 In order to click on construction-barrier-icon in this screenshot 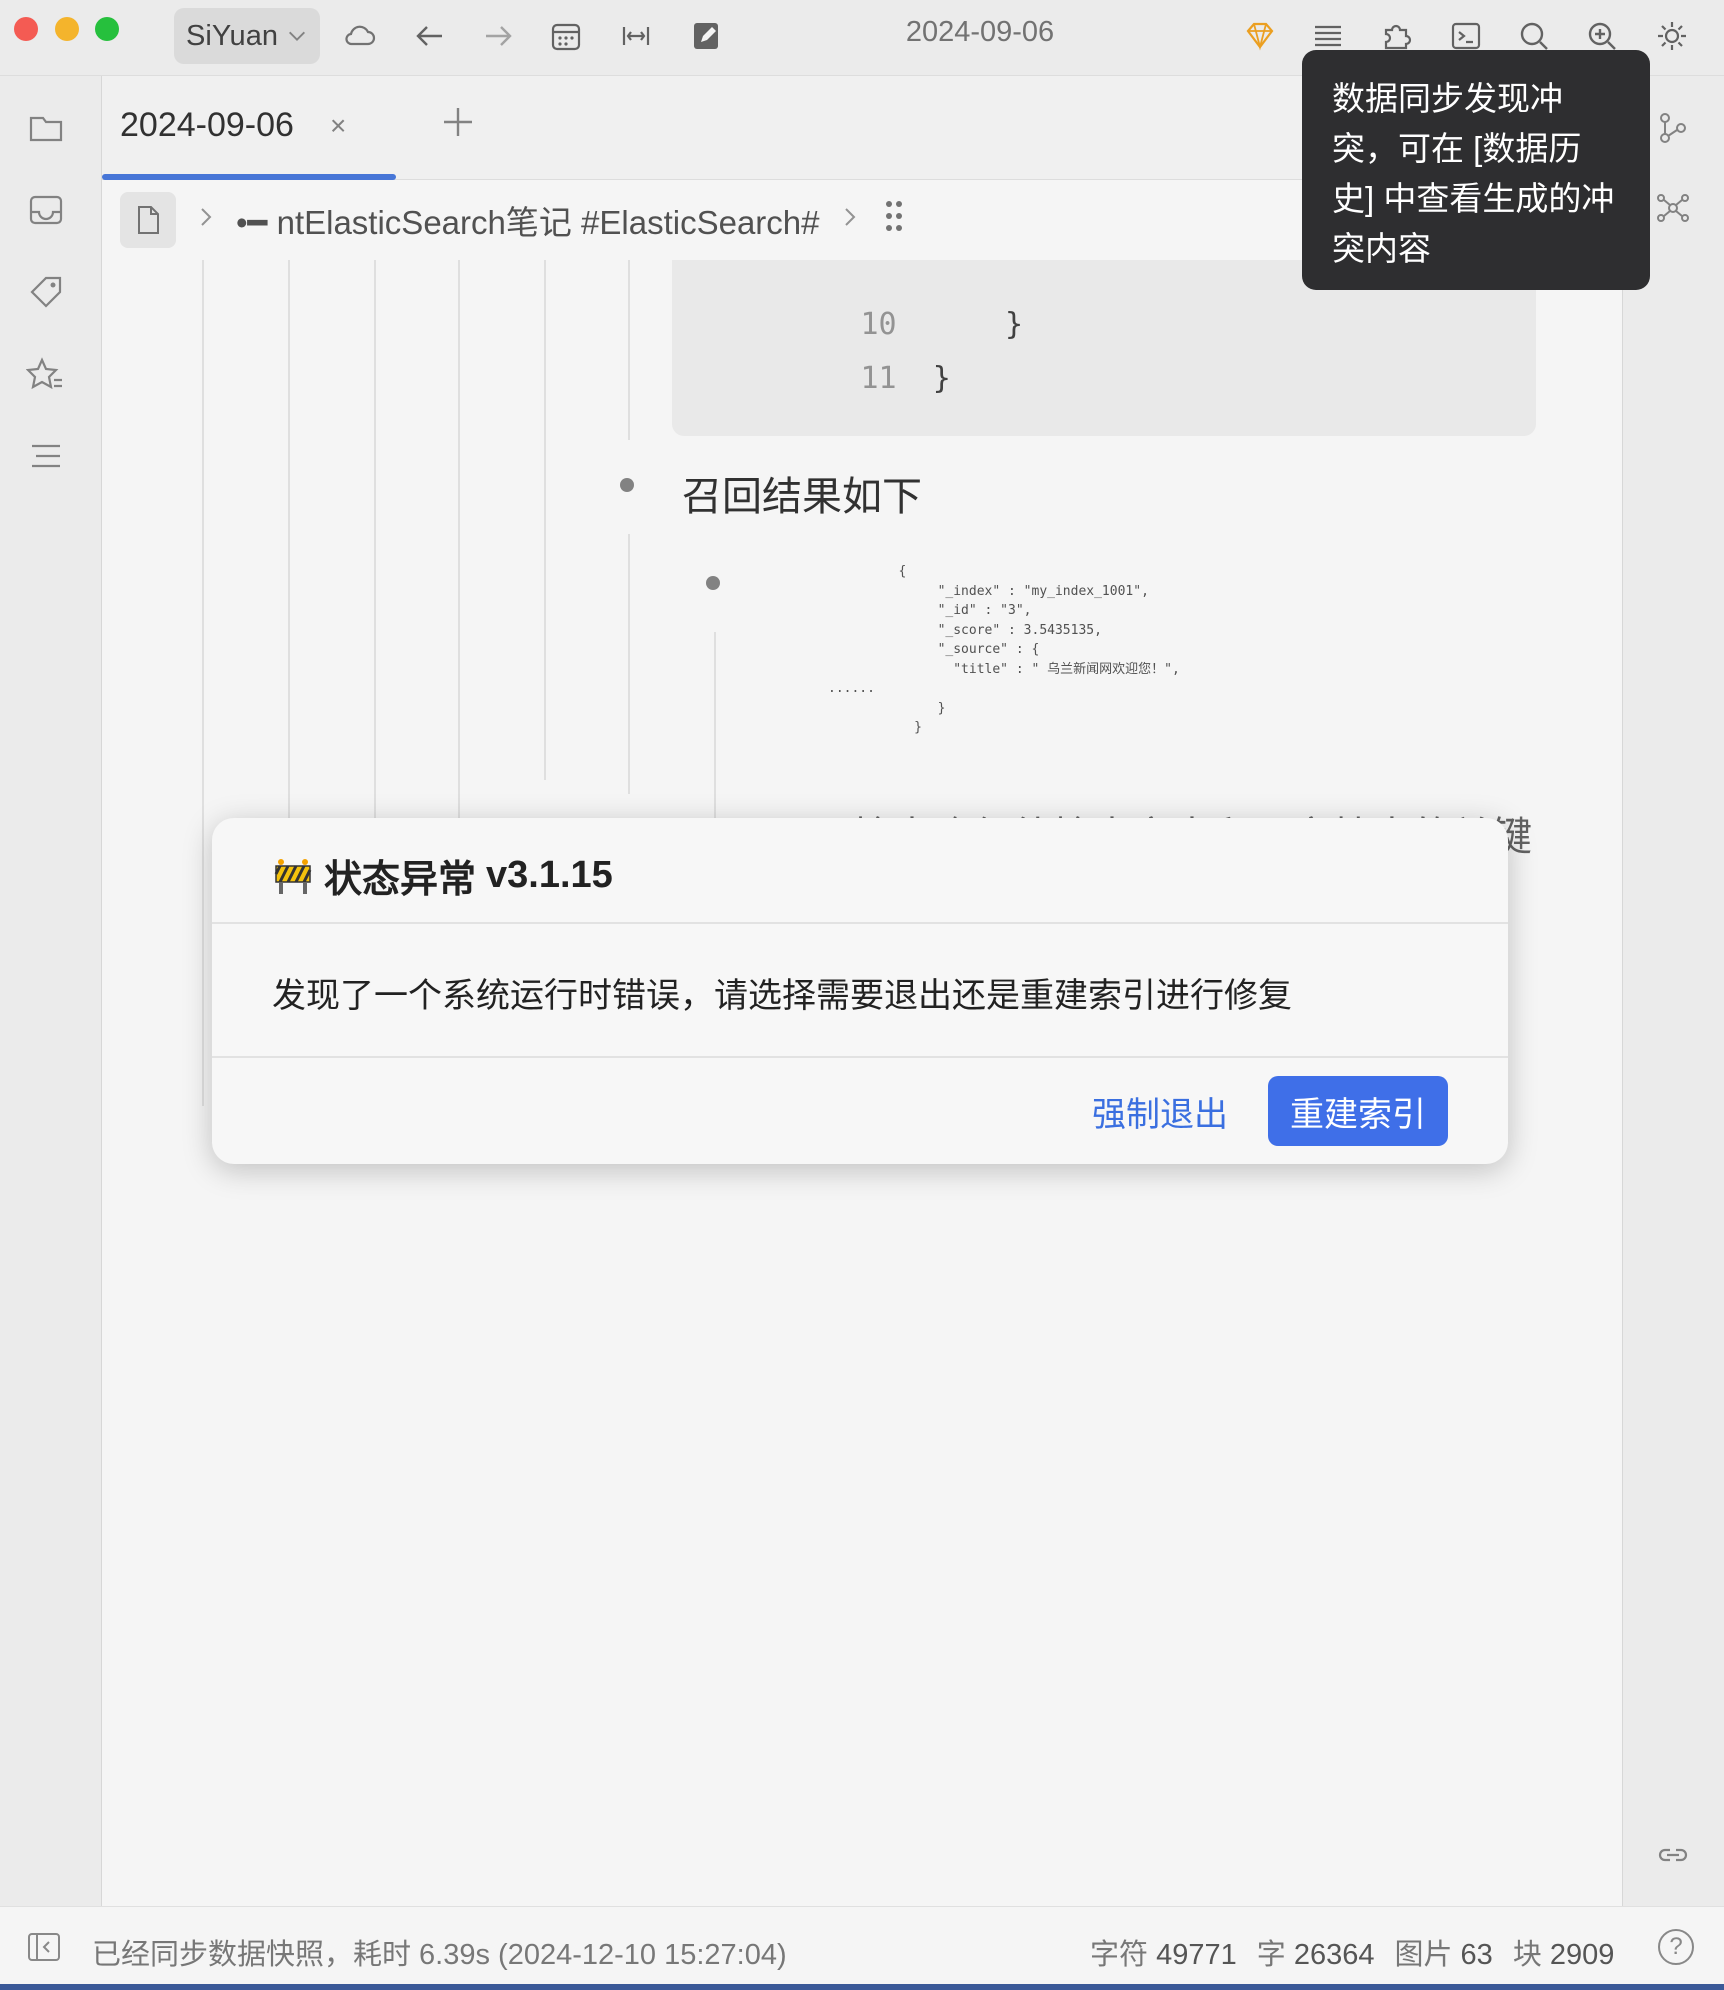, I will do `click(293, 876)`.